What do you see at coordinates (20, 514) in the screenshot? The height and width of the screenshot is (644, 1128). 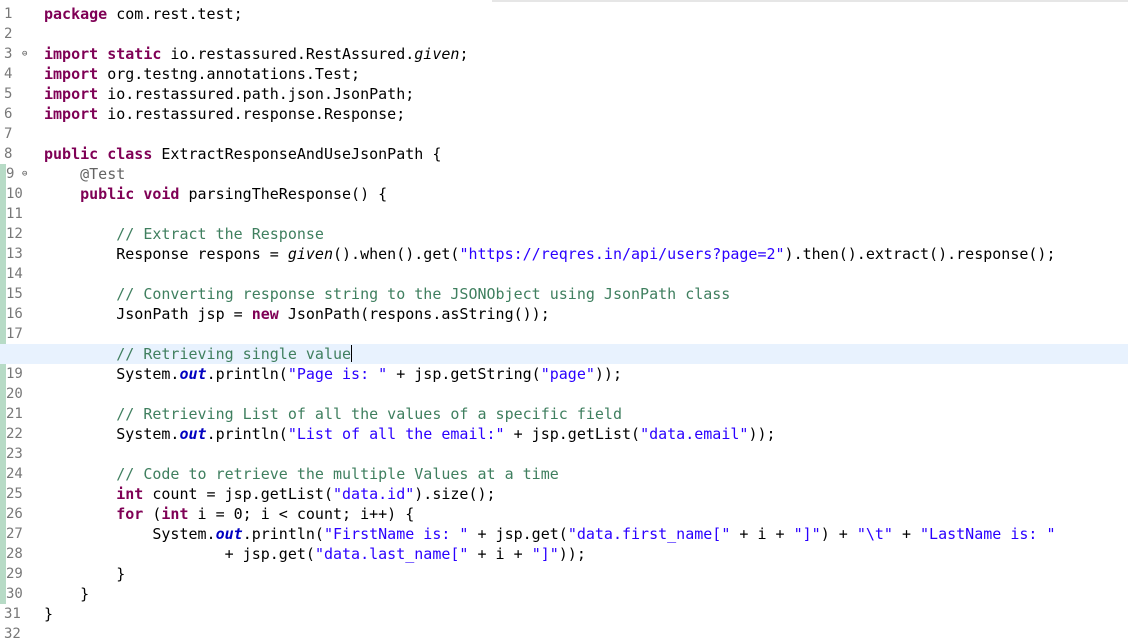 I see `line-number: 26` at bounding box center [20, 514].